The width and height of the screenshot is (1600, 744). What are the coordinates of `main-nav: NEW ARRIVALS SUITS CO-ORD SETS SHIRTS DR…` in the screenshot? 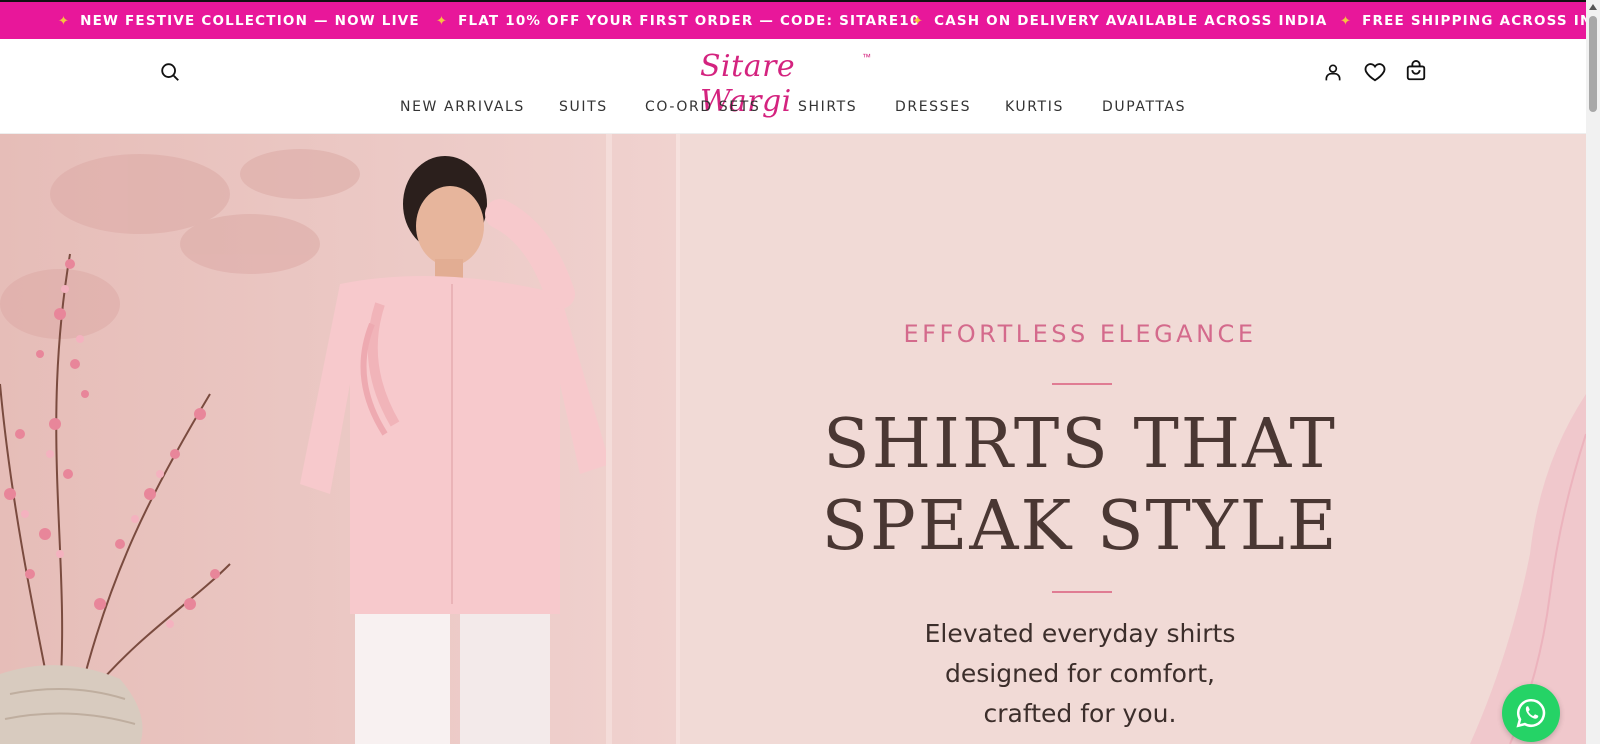 It's located at (793, 110).